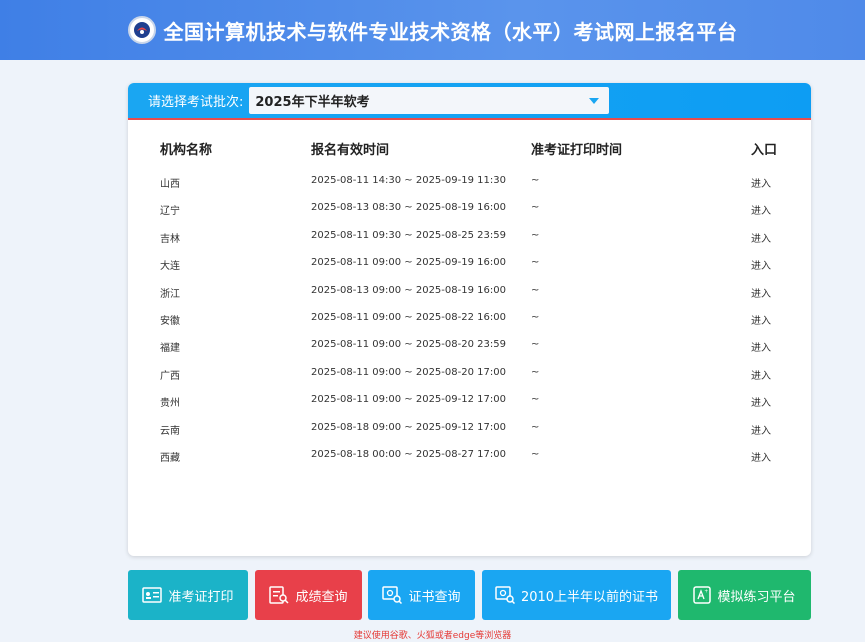  I want to click on table-header: 机构名称 报名有效时间 准考证打印时间 入口, so click(469, 149).